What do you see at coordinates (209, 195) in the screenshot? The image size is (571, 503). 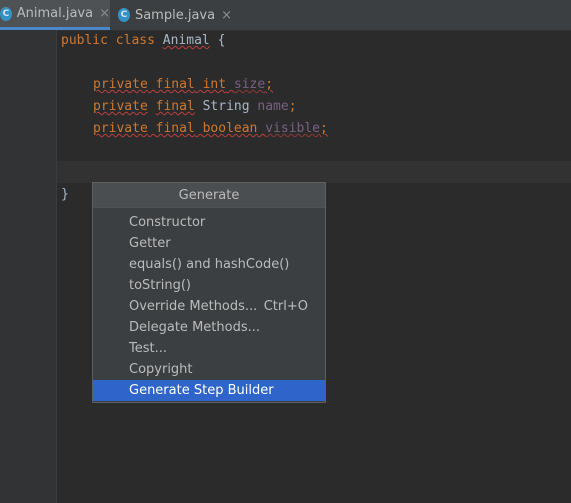 I see `popup-title: Generate` at bounding box center [209, 195].